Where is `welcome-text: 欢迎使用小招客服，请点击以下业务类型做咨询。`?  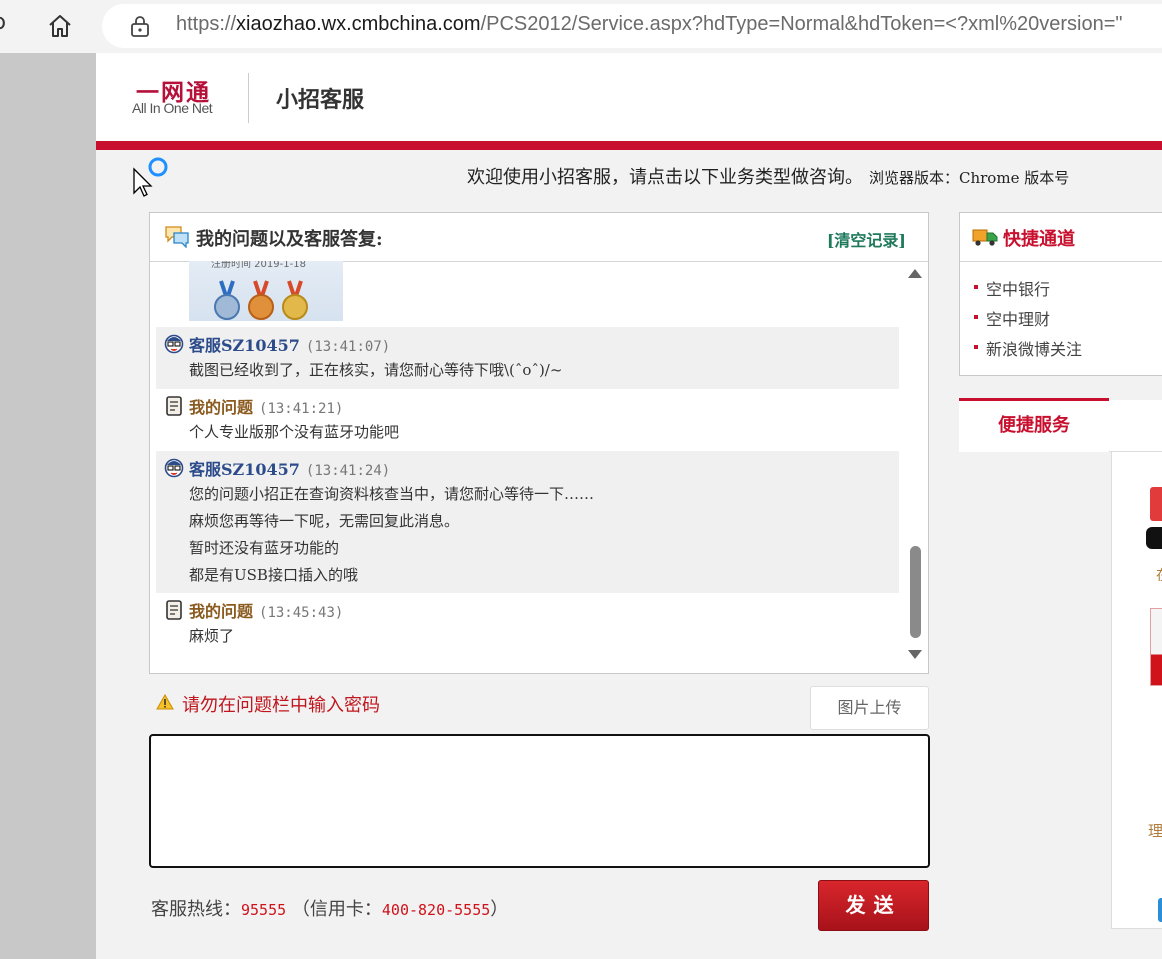 welcome-text: 欢迎使用小招客服，请点击以下业务类型做咨询。 is located at coordinates (665, 177).